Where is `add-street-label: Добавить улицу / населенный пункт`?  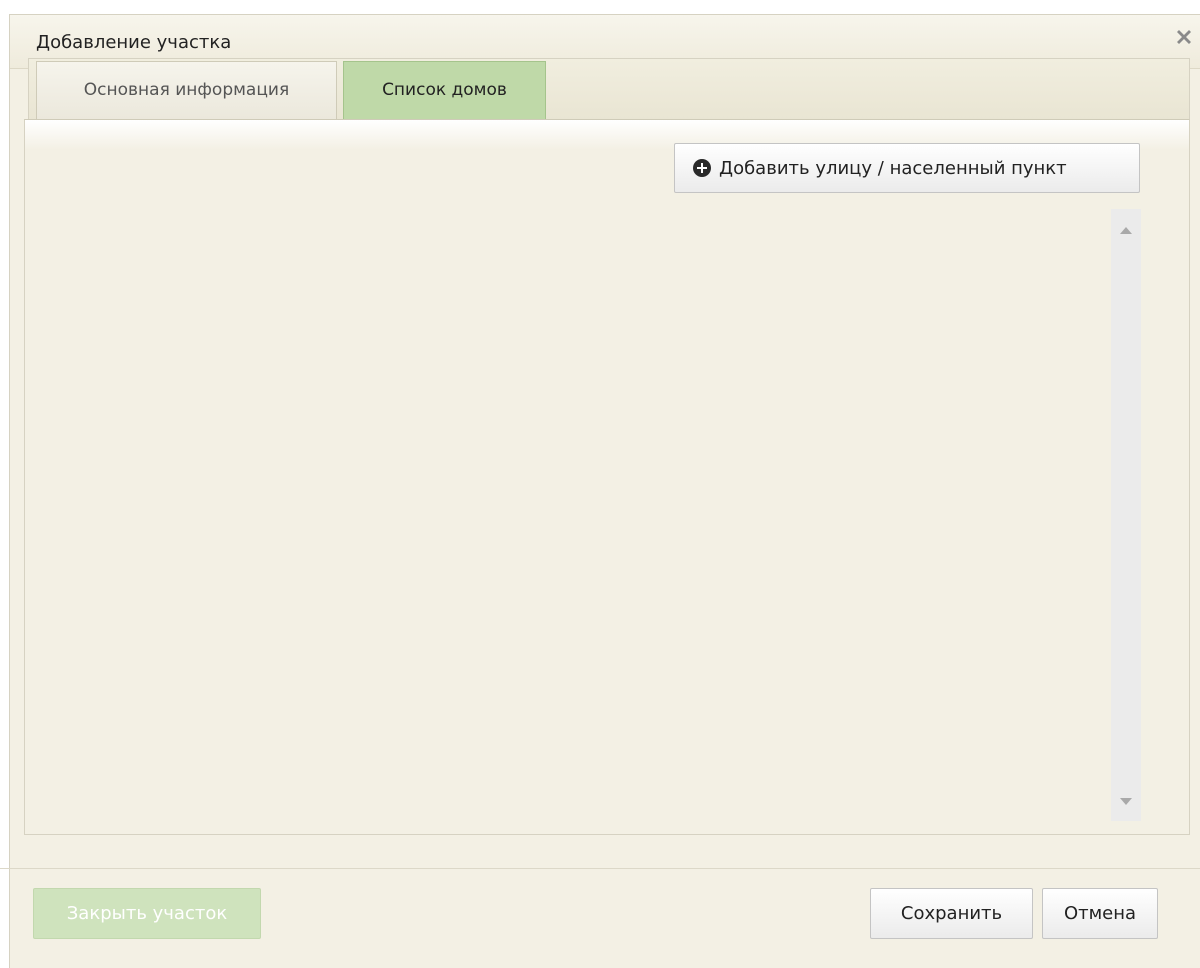
add-street-label: Добавить улицу / населенный пункт is located at coordinates (893, 168).